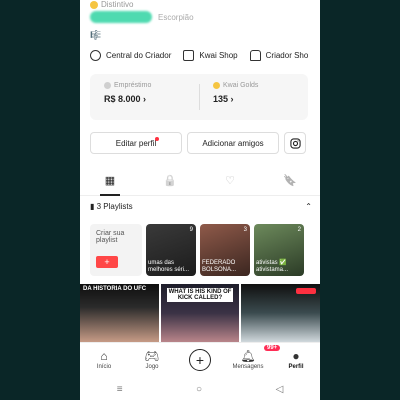  What do you see at coordinates (152, 366) in the screenshot?
I see `nav-games-label: Jogo` at bounding box center [152, 366].